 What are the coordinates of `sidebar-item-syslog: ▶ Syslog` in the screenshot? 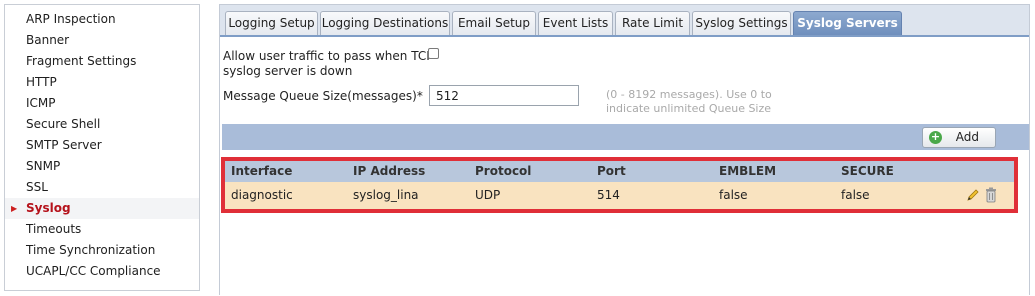 It's located at (102, 208).